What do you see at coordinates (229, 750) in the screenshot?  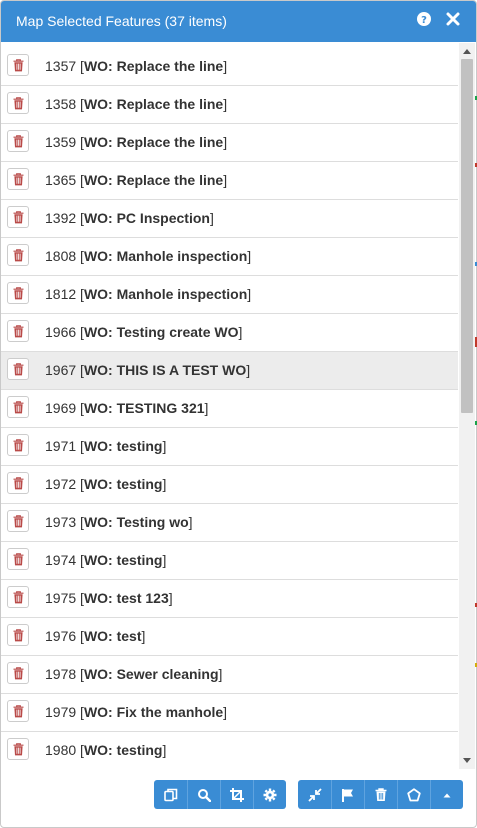 I see `feature-row: 1980 [WO: testing]` at bounding box center [229, 750].